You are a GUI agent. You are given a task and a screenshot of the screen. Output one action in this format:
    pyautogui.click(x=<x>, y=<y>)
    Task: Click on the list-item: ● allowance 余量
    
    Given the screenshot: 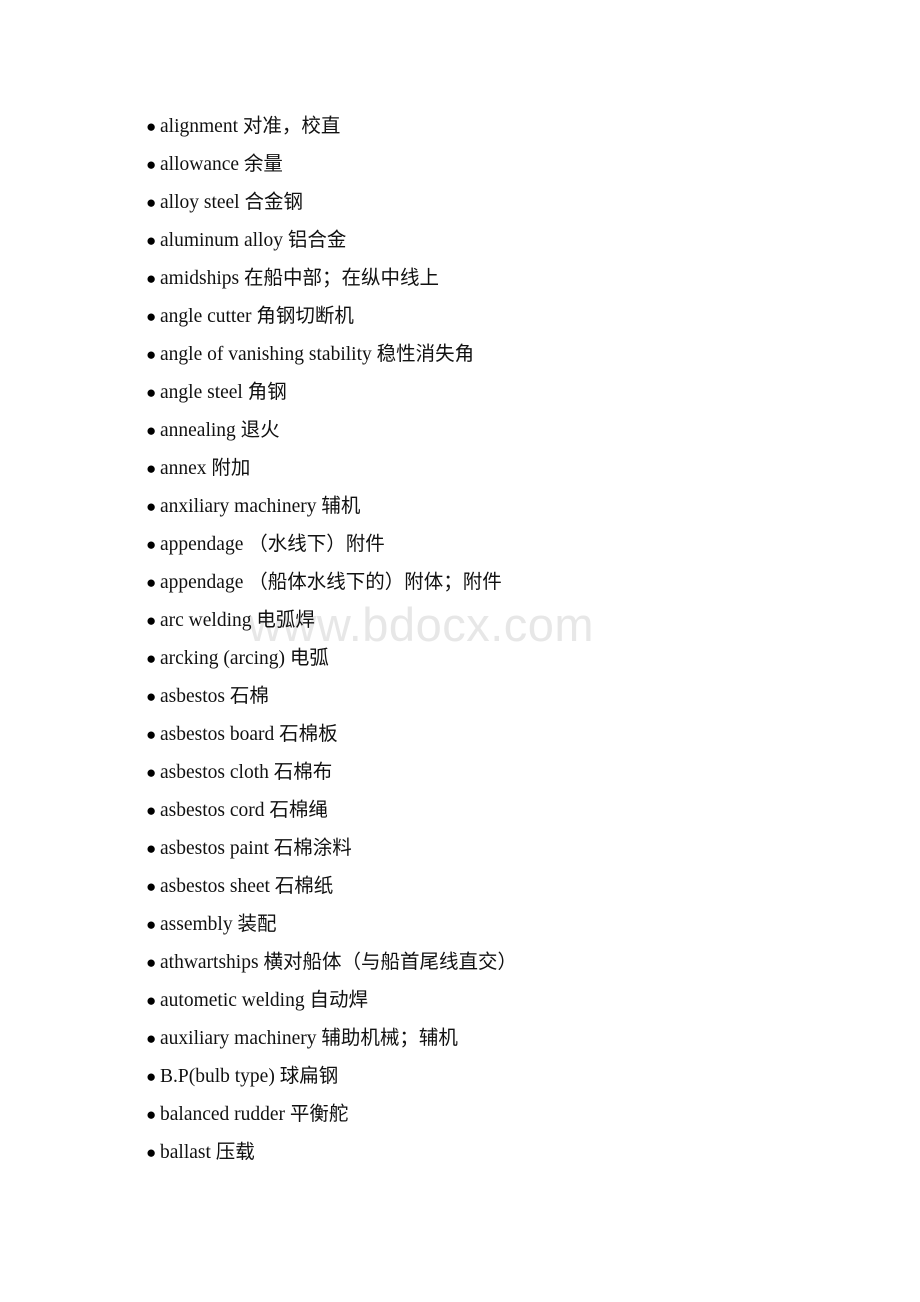 What is the action you would take?
    pyautogui.click(x=460, y=165)
    